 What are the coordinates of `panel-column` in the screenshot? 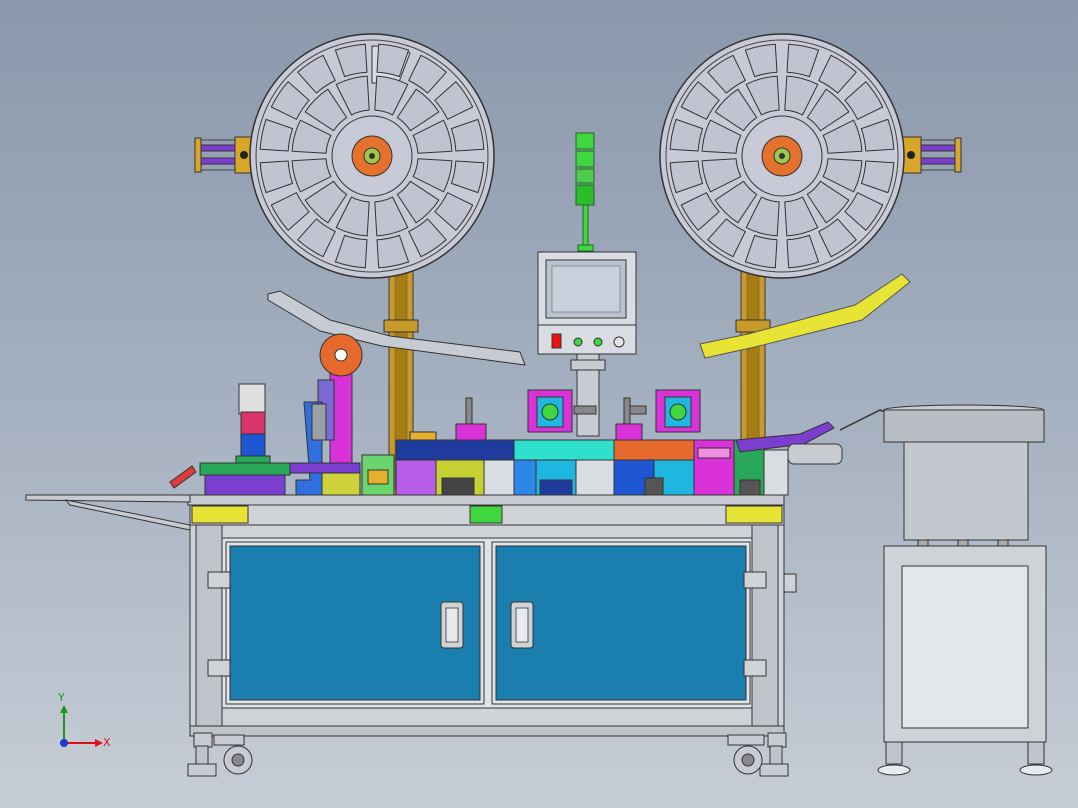 It's located at (588, 395).